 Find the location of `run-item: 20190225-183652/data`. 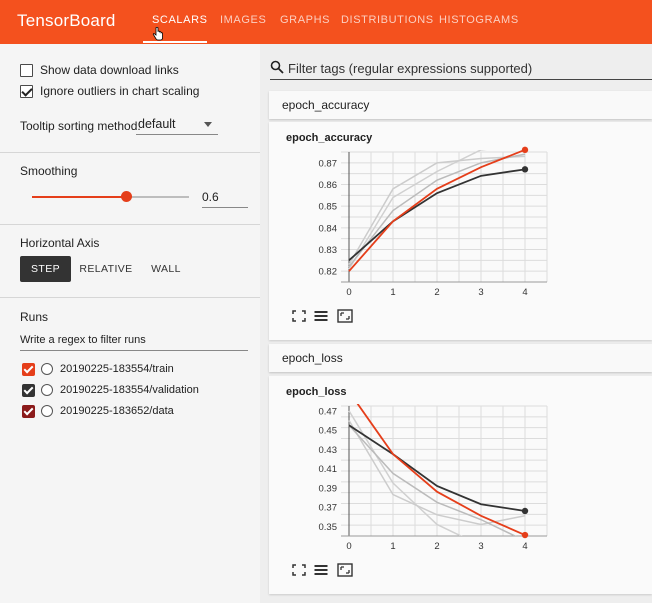

run-item: 20190225-183652/data is located at coordinates (98, 411).